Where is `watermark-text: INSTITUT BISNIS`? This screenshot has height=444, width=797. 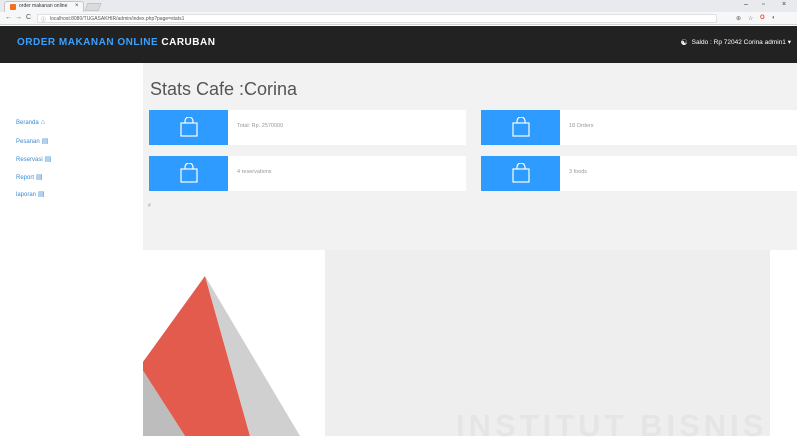
watermark-text: INSTITUT BISNIS is located at coordinates (612, 425).